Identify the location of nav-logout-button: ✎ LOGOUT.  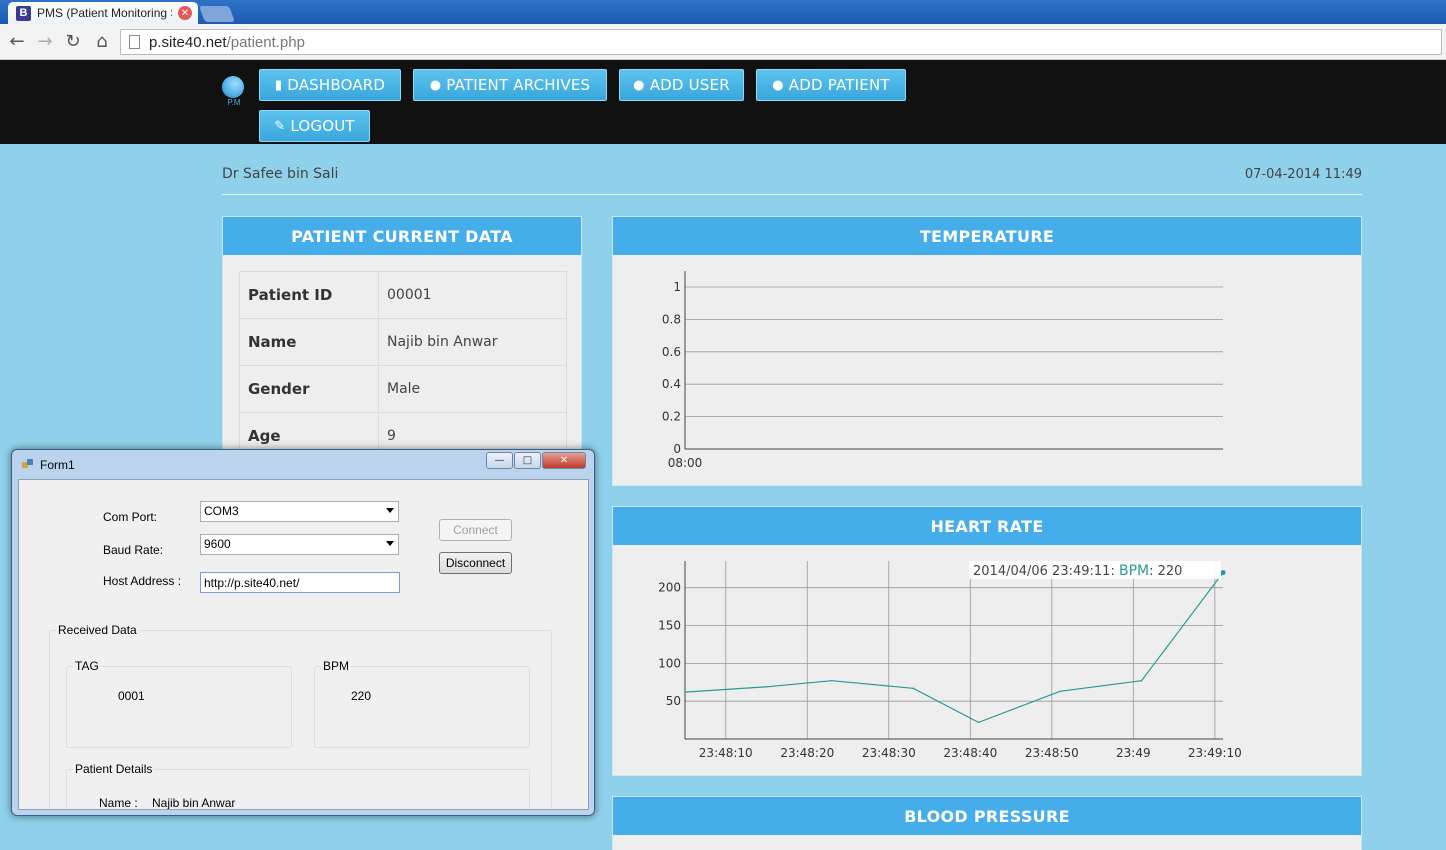
(314, 126).